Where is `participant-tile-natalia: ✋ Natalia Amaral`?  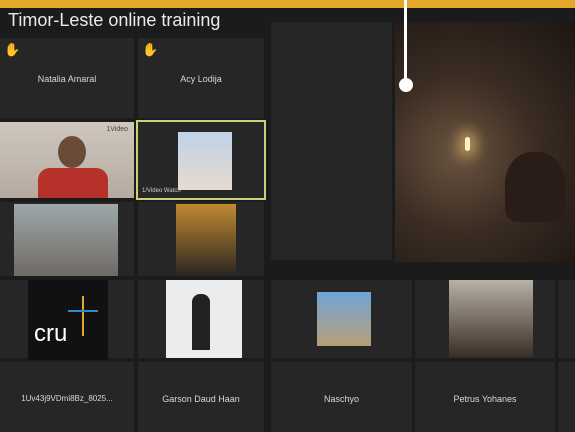
participant-tile-natalia: ✋ Natalia Amaral is located at coordinates (67, 78).